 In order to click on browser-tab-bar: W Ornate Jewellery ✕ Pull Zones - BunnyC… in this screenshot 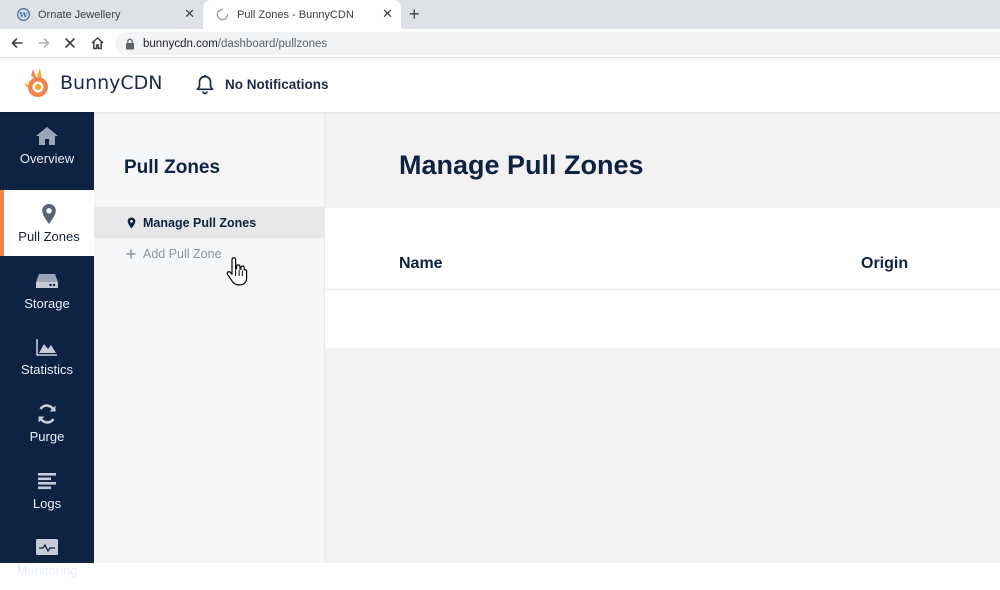, I will do `click(500, 14)`.